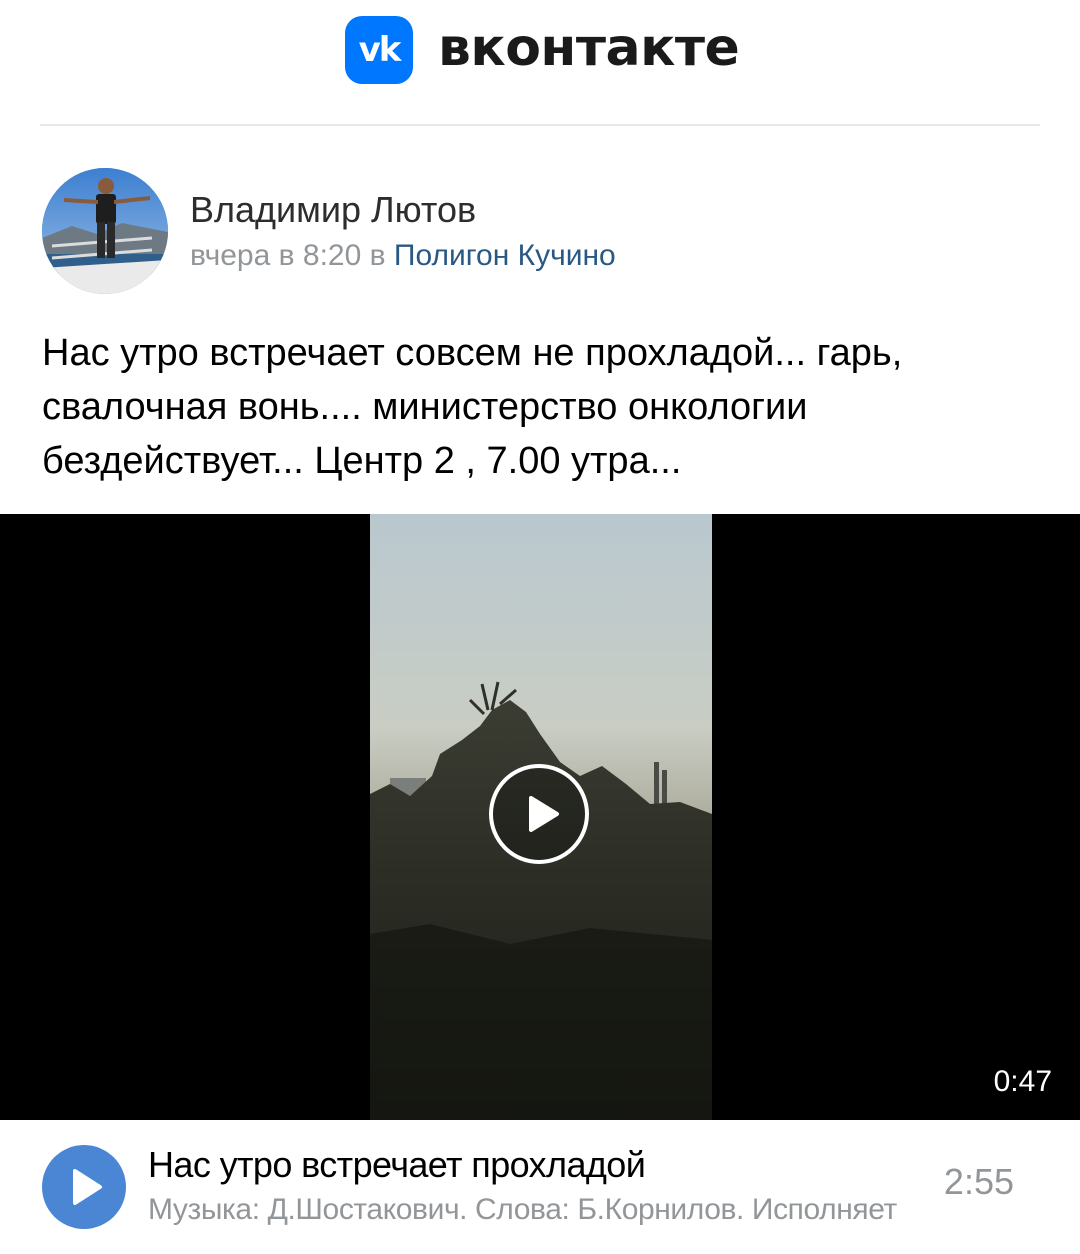 The width and height of the screenshot is (1080, 1254). I want to click on avatar-photo, so click(105, 231).